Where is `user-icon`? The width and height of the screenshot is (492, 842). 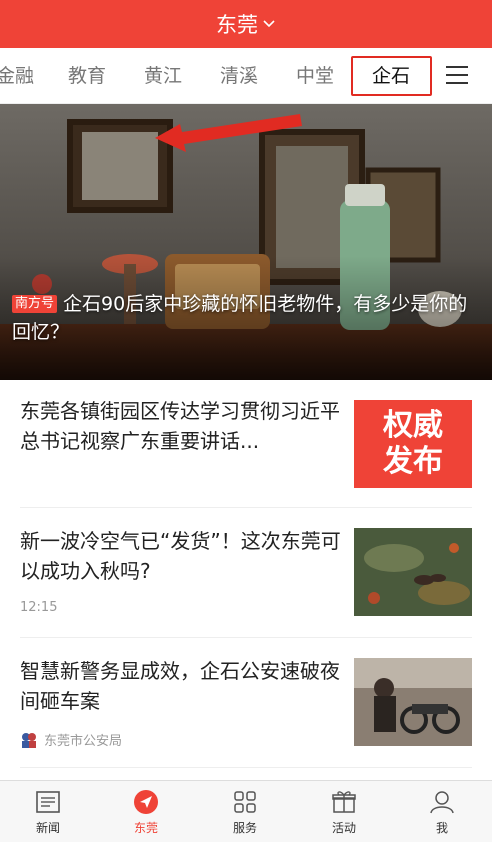
user-icon is located at coordinates (442, 802).